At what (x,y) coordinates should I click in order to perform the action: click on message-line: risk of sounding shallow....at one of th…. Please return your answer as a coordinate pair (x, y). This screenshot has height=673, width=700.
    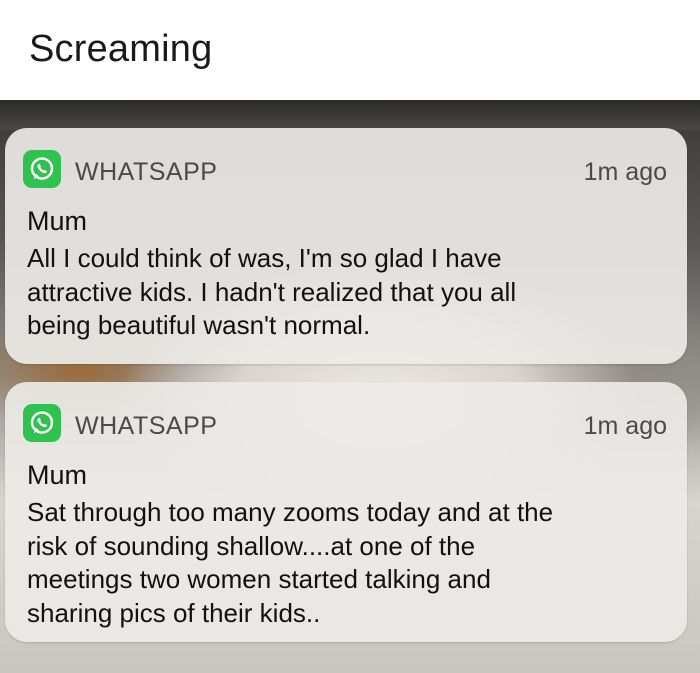
    Looking at the image, I should click on (251, 545).